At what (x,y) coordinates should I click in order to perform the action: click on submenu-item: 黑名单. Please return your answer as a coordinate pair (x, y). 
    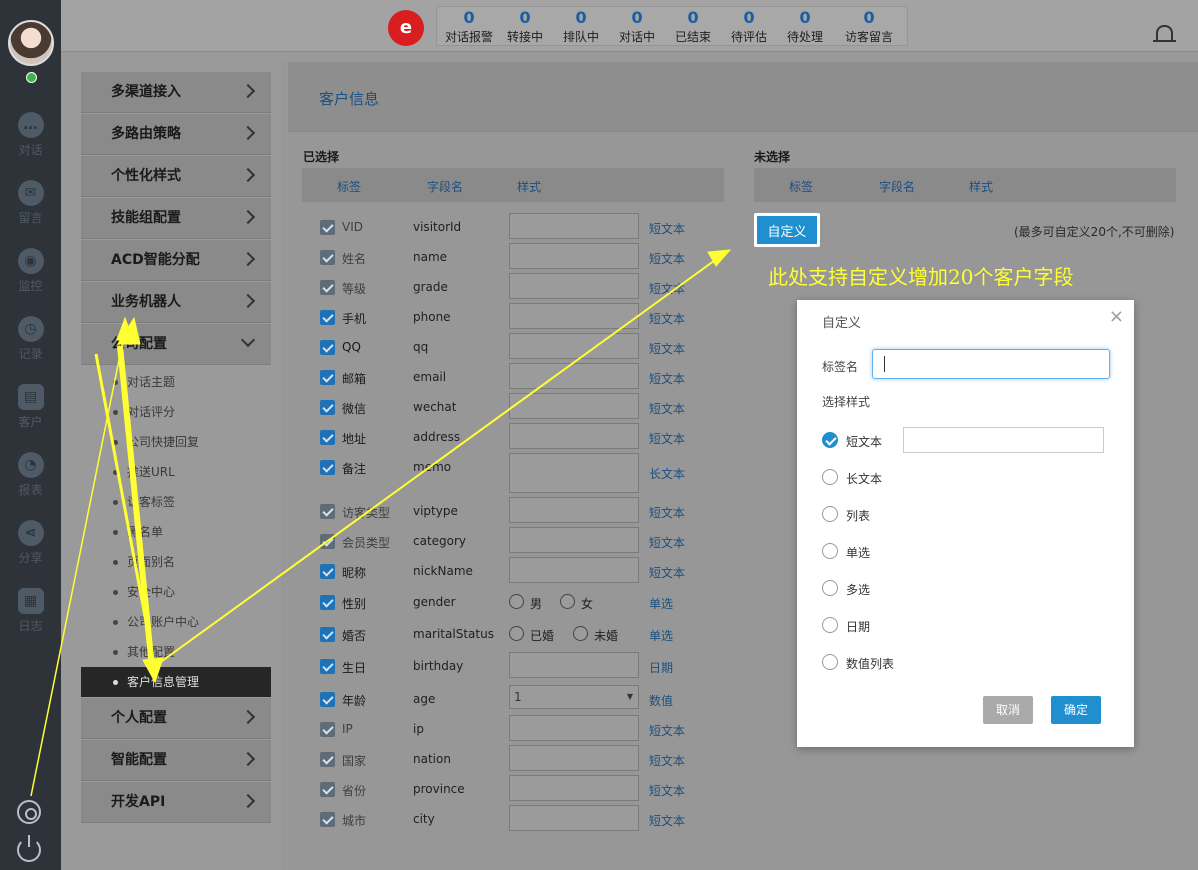
    Looking at the image, I should click on (176, 532).